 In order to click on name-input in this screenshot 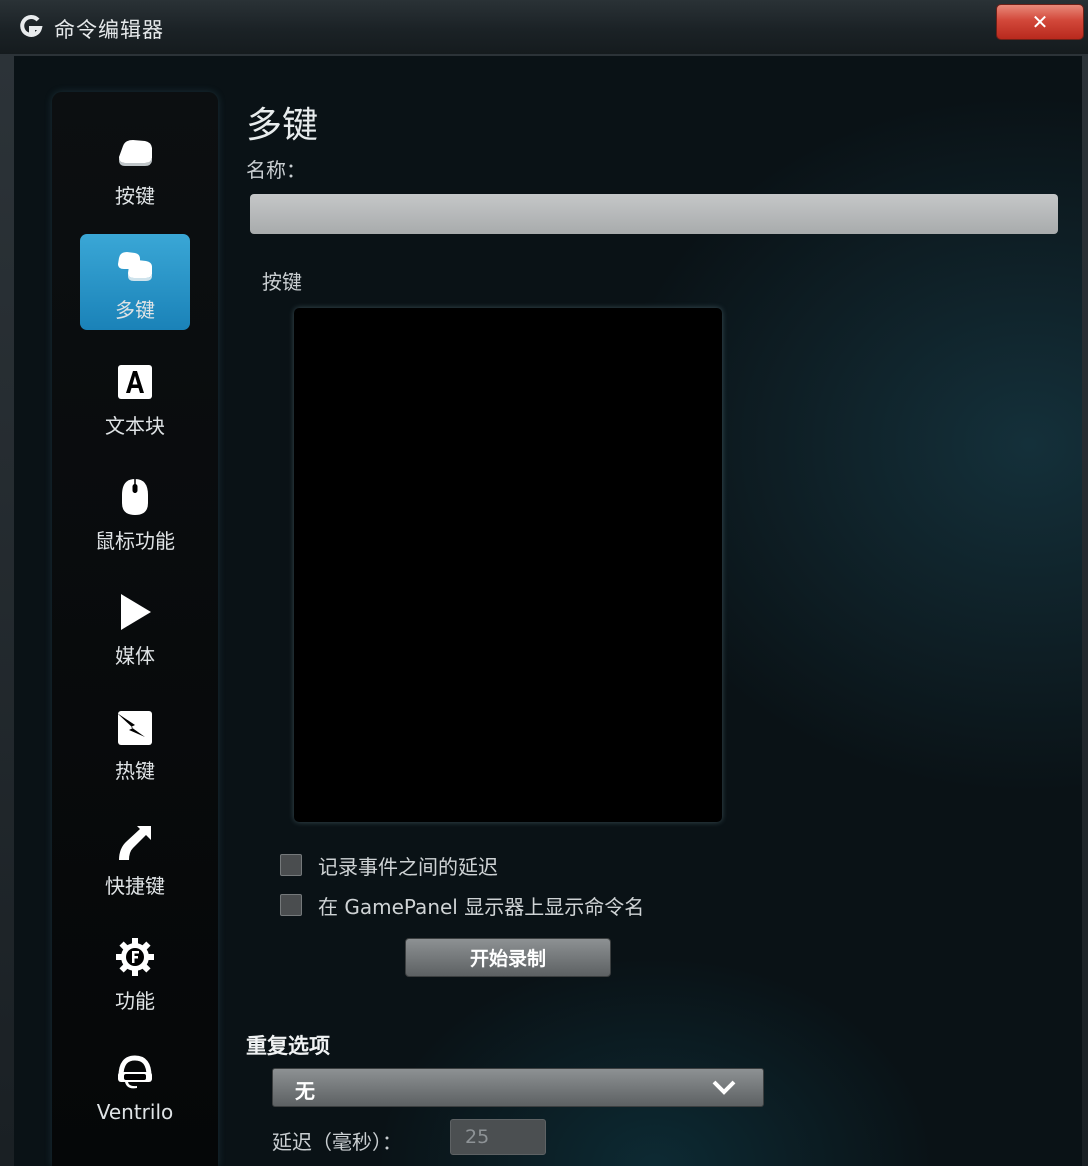, I will do `click(654, 214)`.